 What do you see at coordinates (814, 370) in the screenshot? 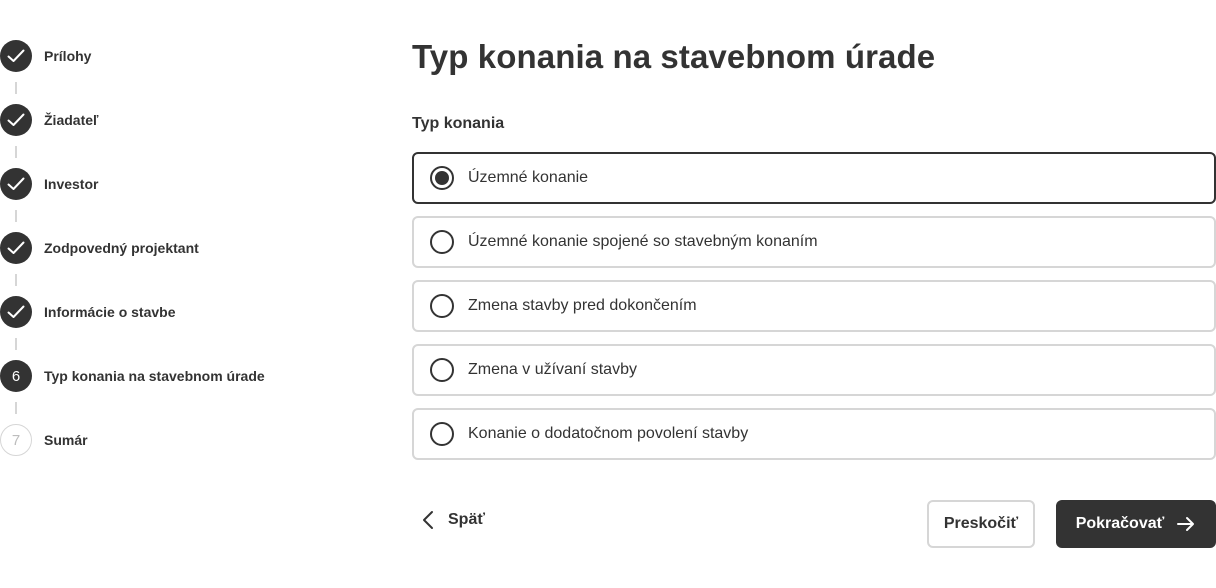
I see `radio-option-zmena-v-uzivani: Zmena v užívaní stavby` at bounding box center [814, 370].